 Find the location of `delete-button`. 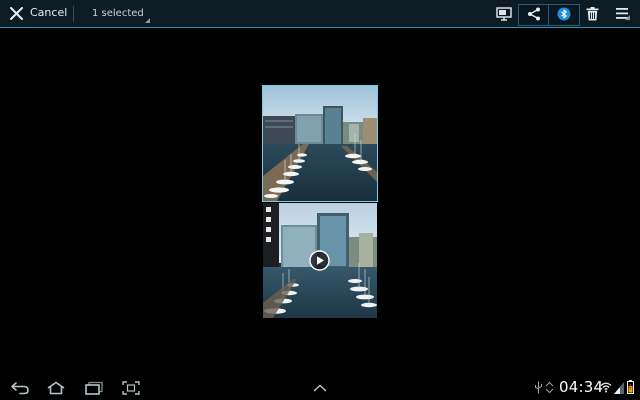

delete-button is located at coordinates (592, 13).